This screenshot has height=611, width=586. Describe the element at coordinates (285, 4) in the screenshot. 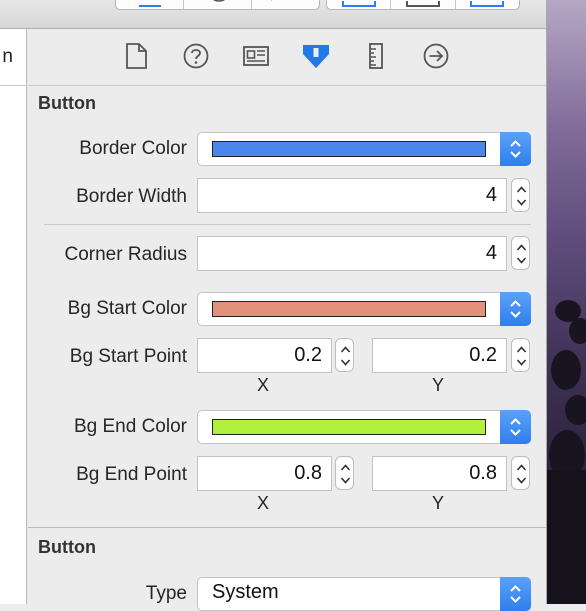

I see `version-editor-button` at that location.